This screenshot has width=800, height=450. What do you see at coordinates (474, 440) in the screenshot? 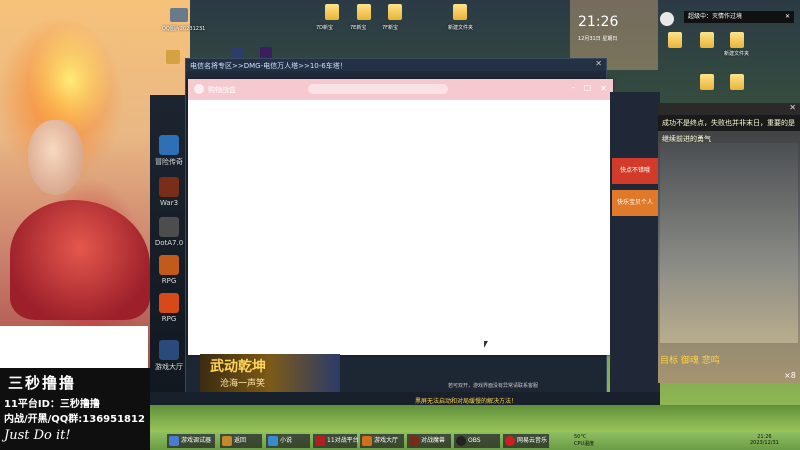
I see `taskbar-item-label: OBS` at bounding box center [474, 440].